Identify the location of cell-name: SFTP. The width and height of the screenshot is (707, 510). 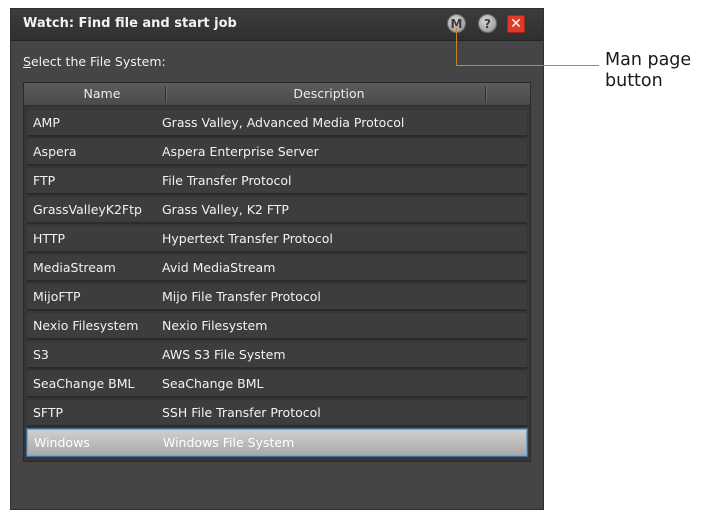
(48, 412).